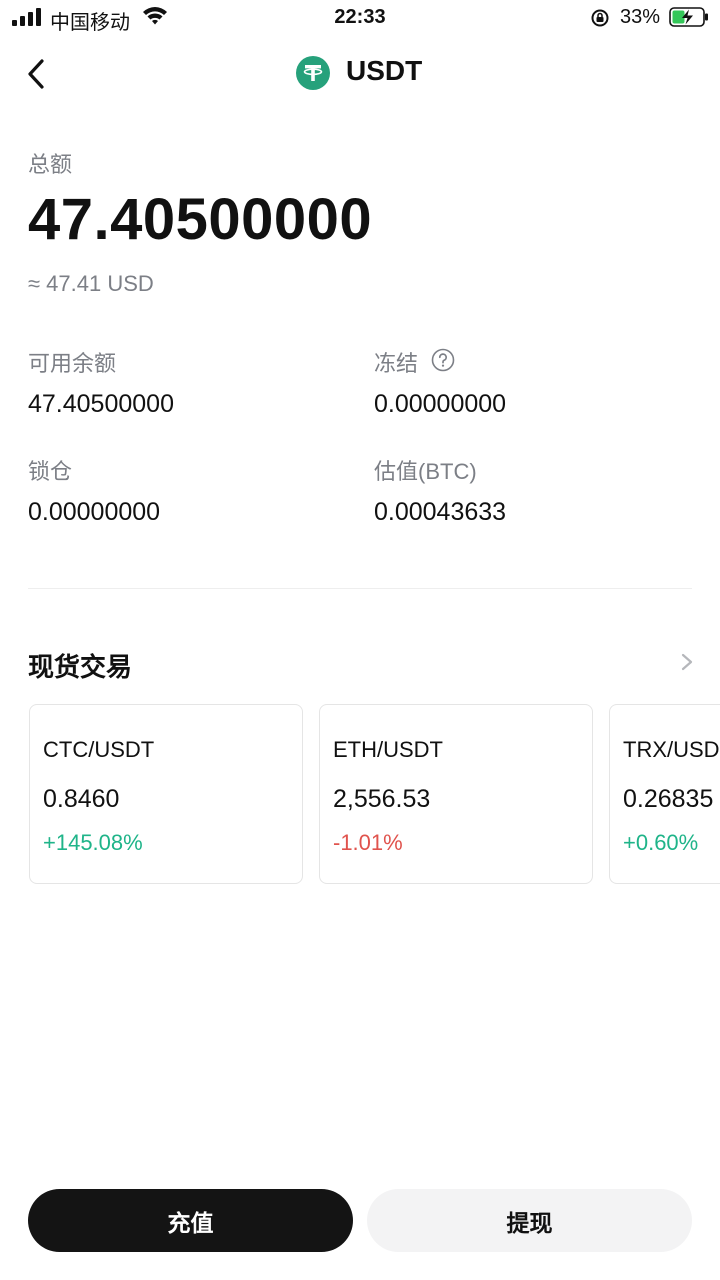 The height and width of the screenshot is (1280, 720). I want to click on back-chevron-icon, so click(37, 74).